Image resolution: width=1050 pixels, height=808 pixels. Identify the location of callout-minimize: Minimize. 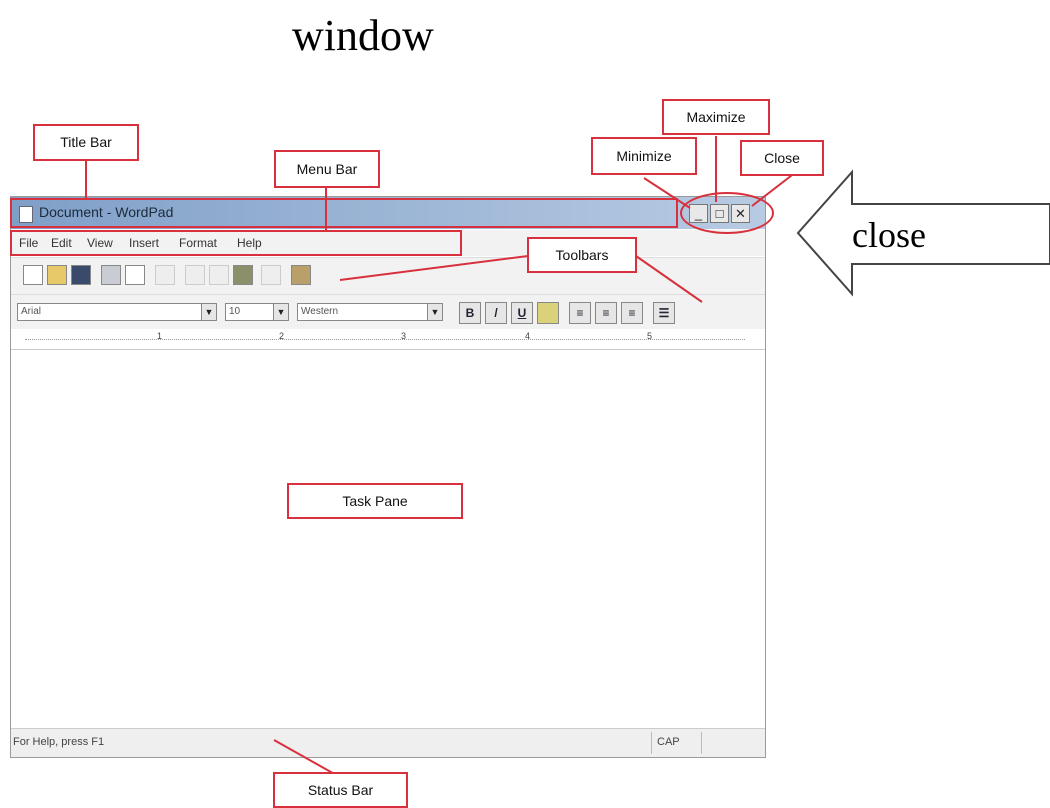
(644, 156).